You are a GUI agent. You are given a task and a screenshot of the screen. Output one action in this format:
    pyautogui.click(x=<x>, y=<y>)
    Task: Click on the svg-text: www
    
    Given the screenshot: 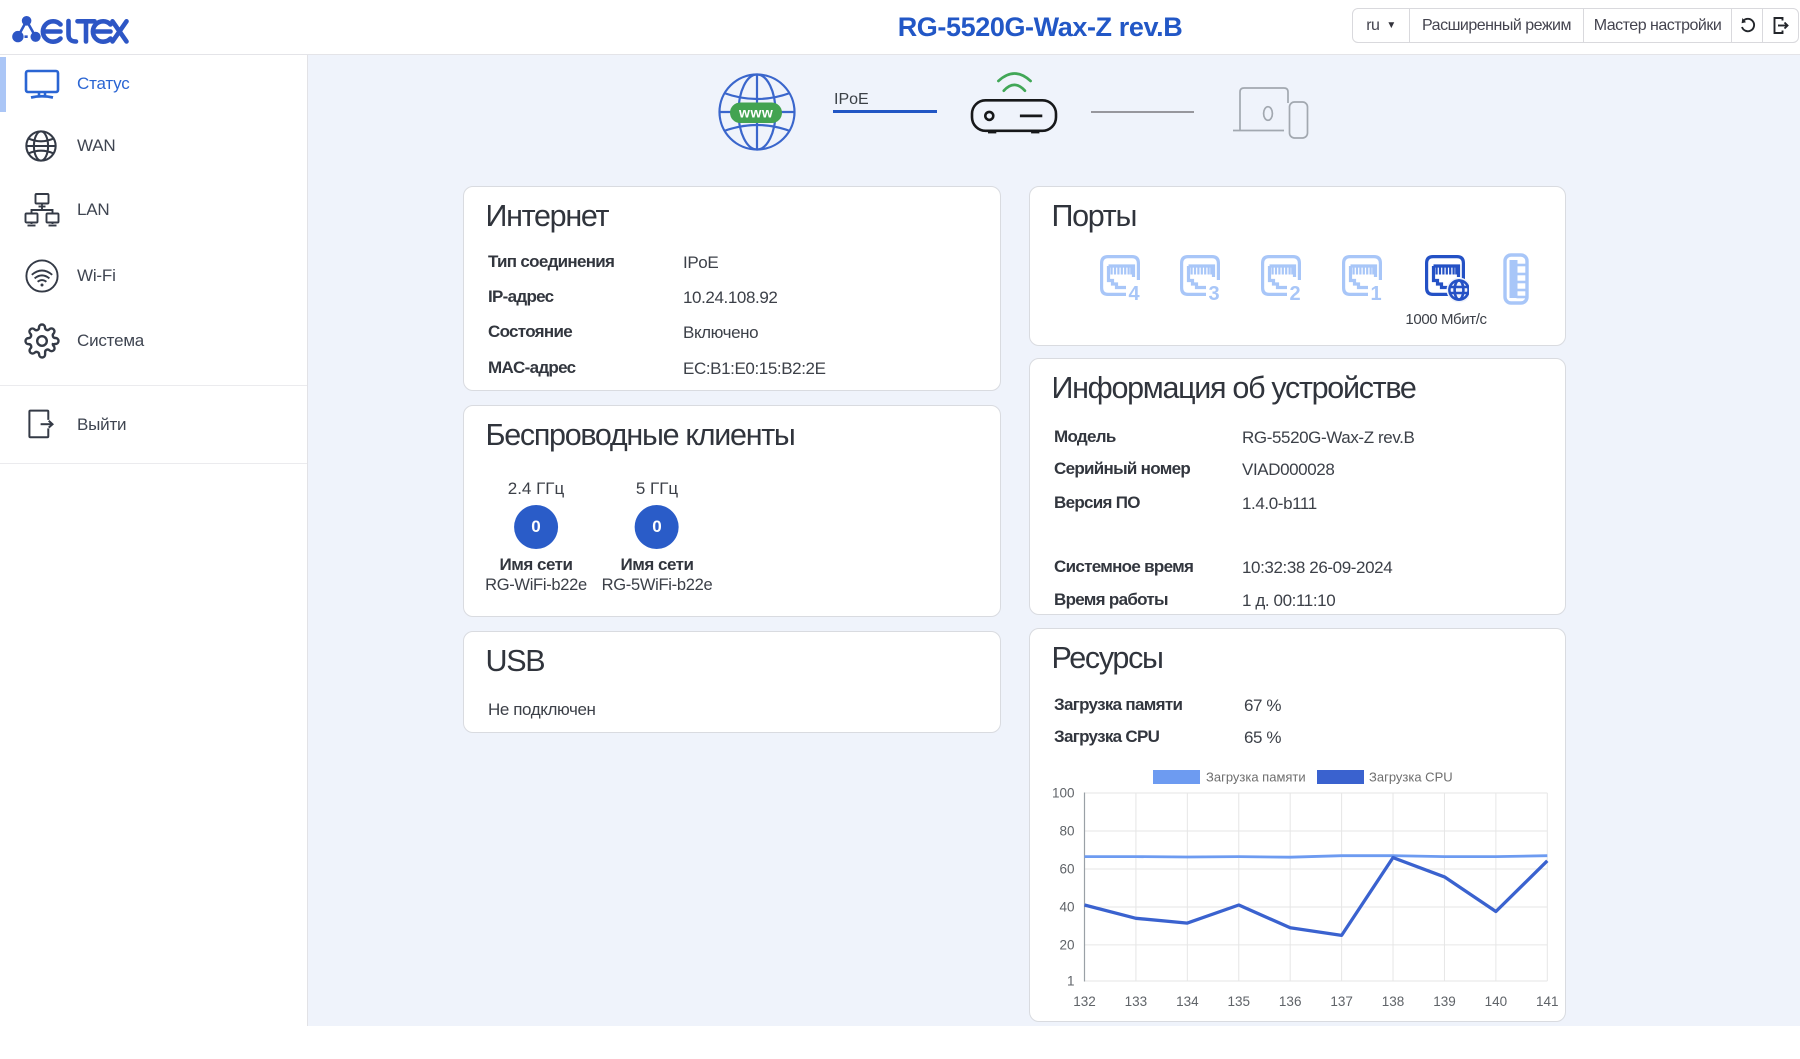 What is the action you would take?
    pyautogui.click(x=755, y=112)
    